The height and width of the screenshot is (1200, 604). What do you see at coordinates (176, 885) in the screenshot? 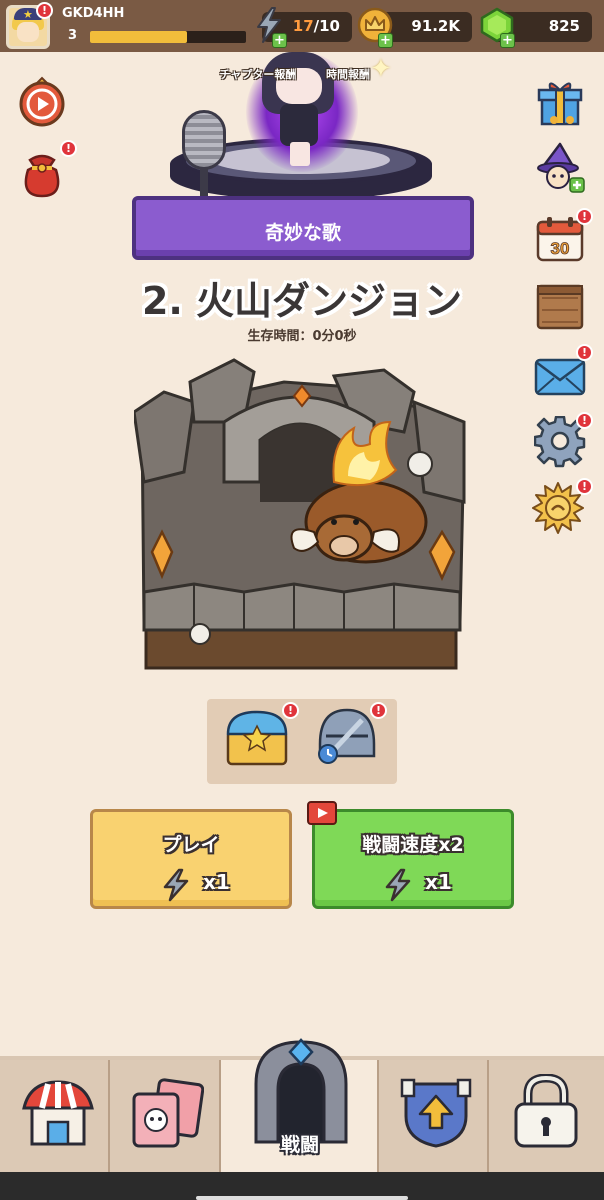
I see `play-energy-bolt-icon` at bounding box center [176, 885].